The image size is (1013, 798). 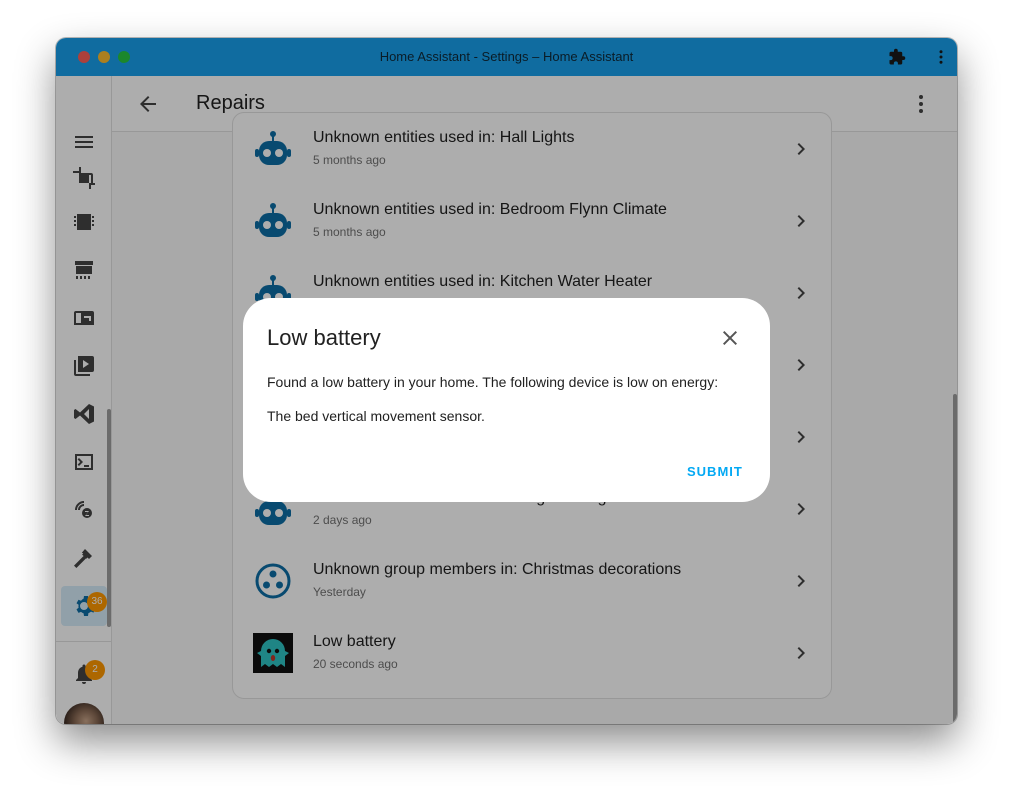 I want to click on close-icon, so click(x=730, y=338).